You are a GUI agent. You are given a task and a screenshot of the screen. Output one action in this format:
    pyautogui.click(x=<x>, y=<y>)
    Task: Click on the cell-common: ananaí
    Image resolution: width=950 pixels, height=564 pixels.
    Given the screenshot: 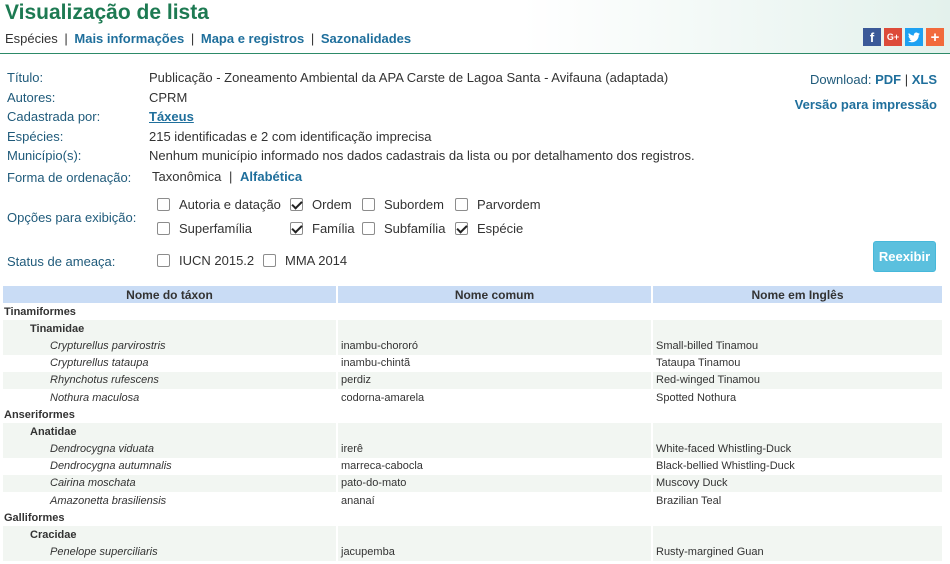 What is the action you would take?
    pyautogui.click(x=495, y=501)
    